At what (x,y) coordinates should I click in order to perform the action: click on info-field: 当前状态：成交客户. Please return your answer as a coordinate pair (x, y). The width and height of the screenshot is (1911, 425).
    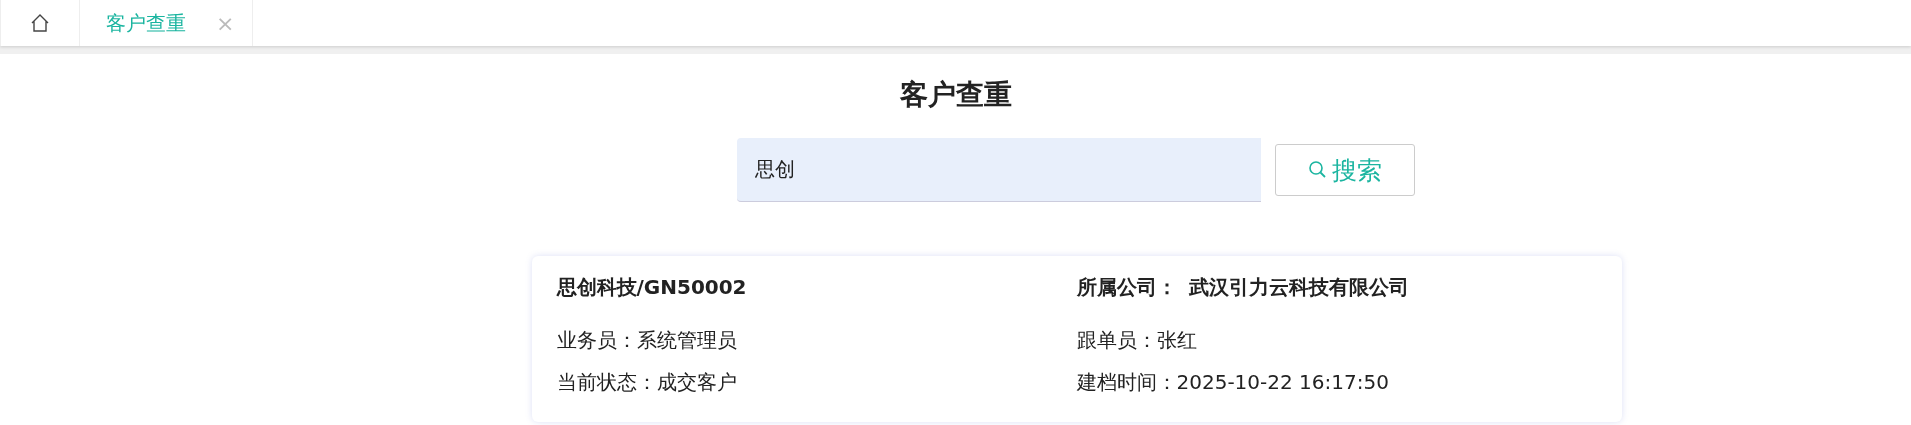
    Looking at the image, I should click on (816, 382).